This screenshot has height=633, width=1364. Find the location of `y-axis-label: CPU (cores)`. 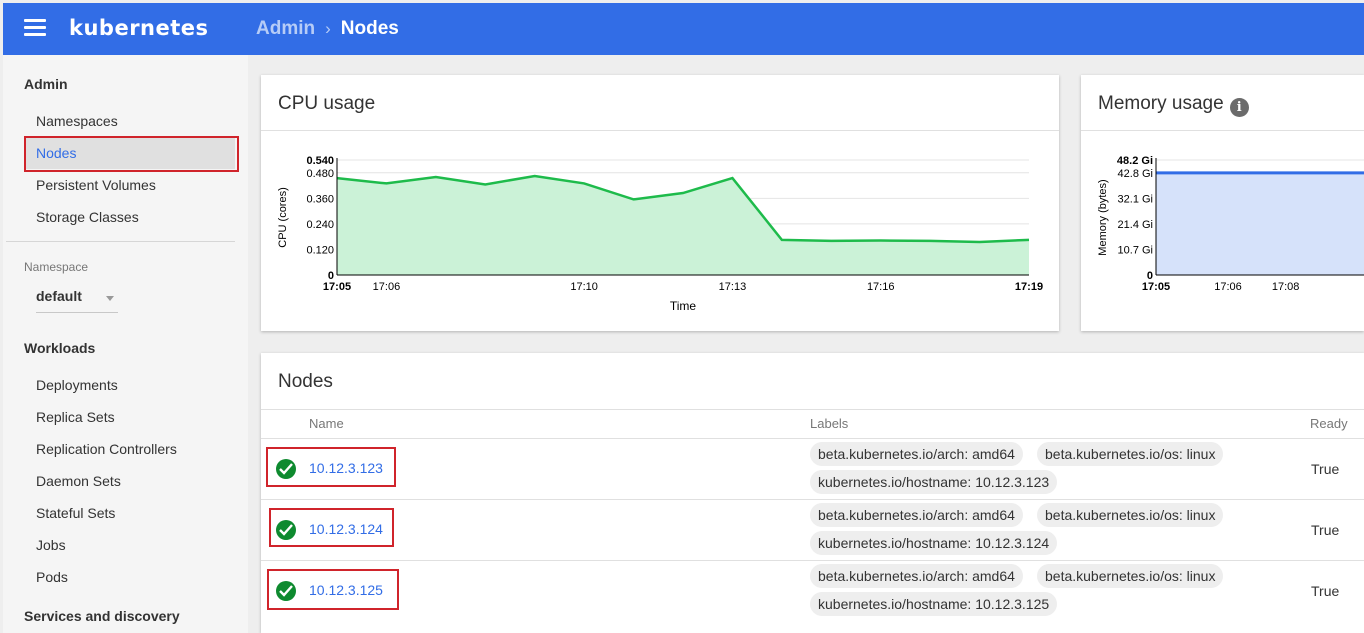

y-axis-label: CPU (cores) is located at coordinates (283, 217).